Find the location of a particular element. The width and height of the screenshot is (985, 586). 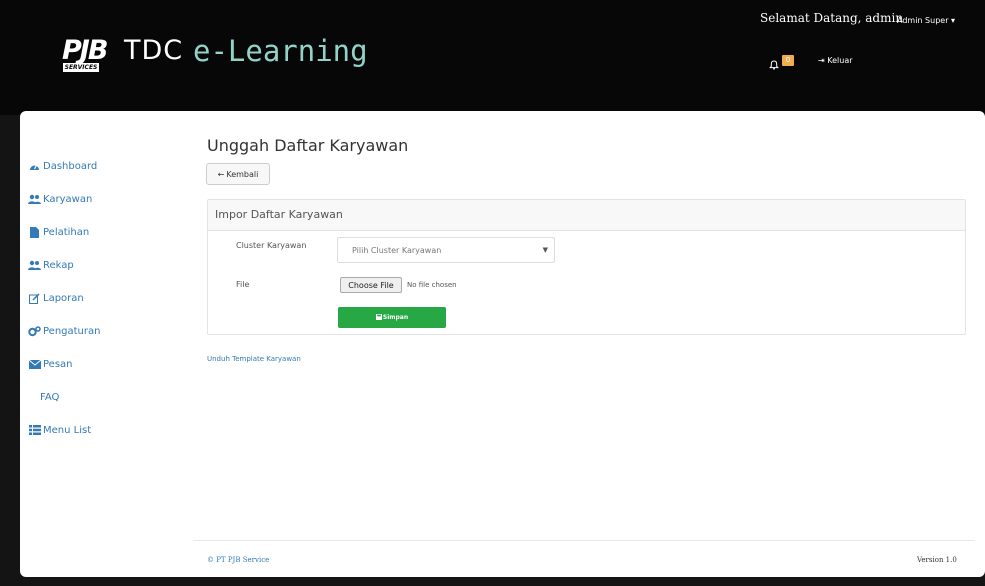

logout-icon: ⇥ is located at coordinates (821, 60).